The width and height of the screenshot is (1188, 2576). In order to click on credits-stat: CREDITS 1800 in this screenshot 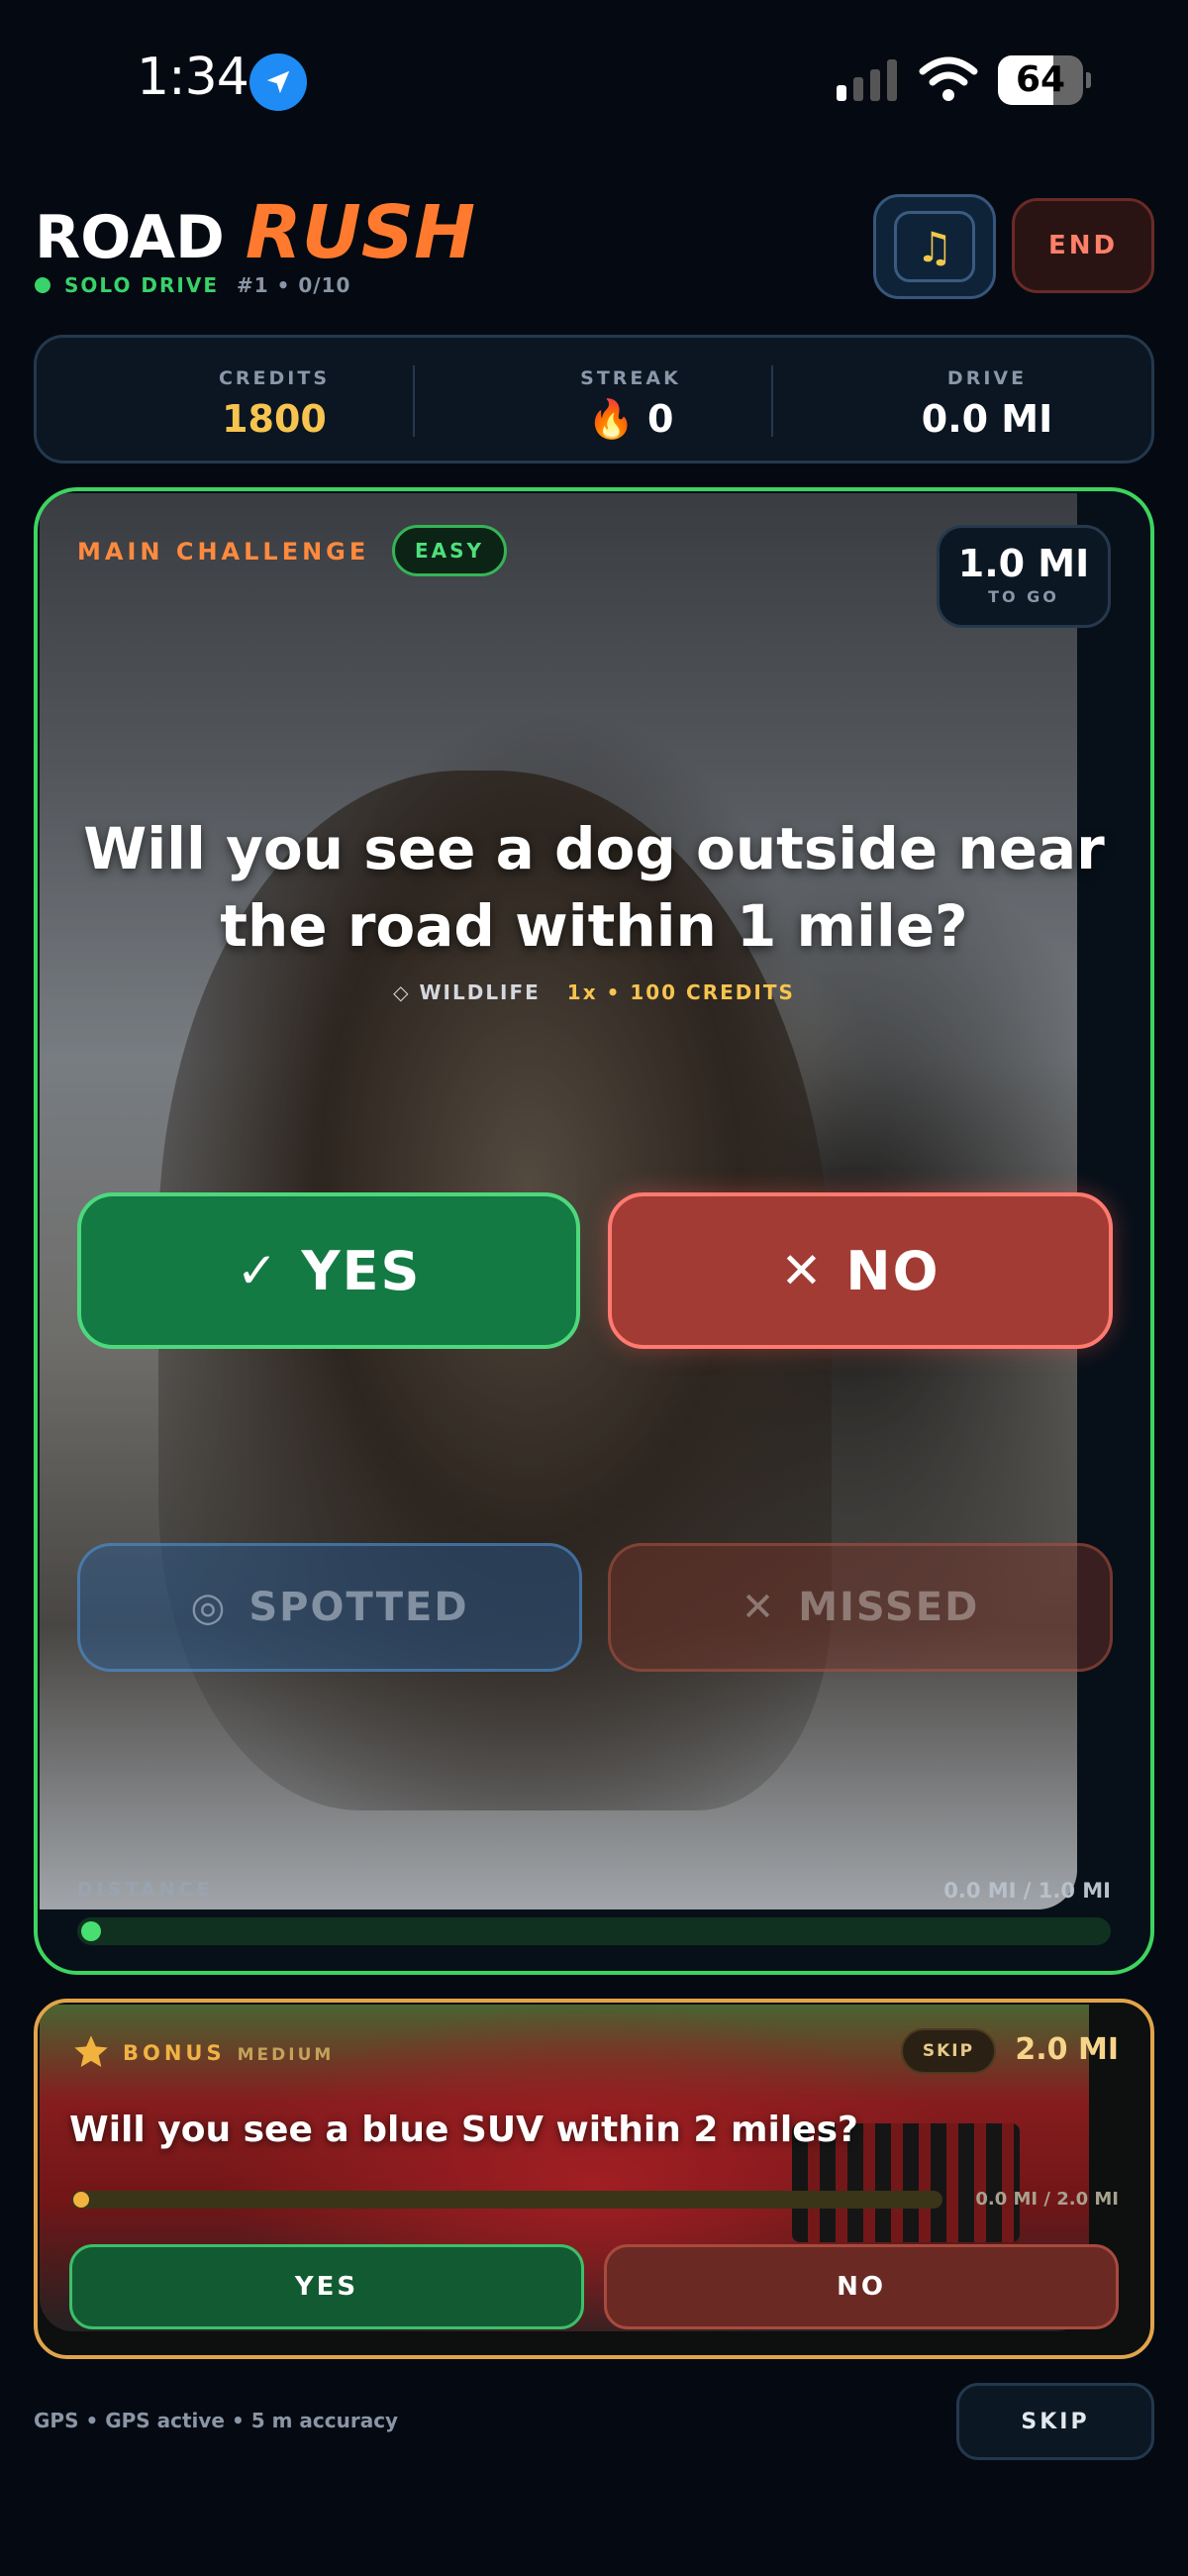, I will do `click(275, 404)`.